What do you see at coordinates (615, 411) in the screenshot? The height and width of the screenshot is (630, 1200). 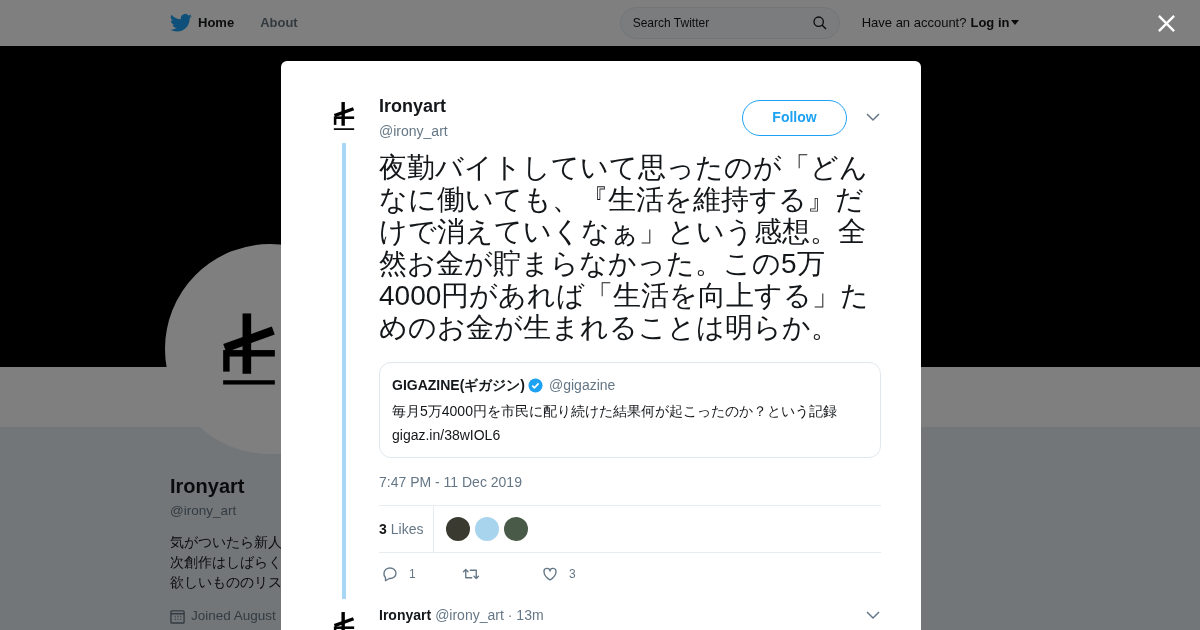 I see `quoted-text: 毎月5万4000円を市民に配り続けた結果何が起こったのか？という記録` at bounding box center [615, 411].